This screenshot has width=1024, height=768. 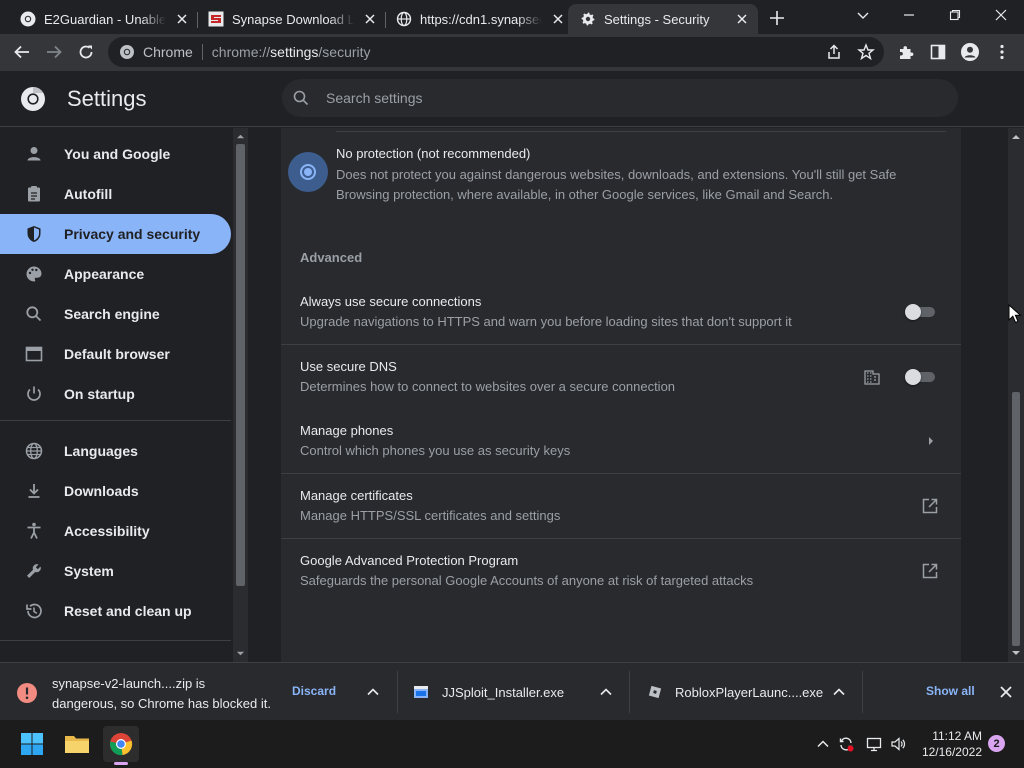 What do you see at coordinates (115, 314) in the screenshot?
I see `sidebar-item-search-engine: Search engine` at bounding box center [115, 314].